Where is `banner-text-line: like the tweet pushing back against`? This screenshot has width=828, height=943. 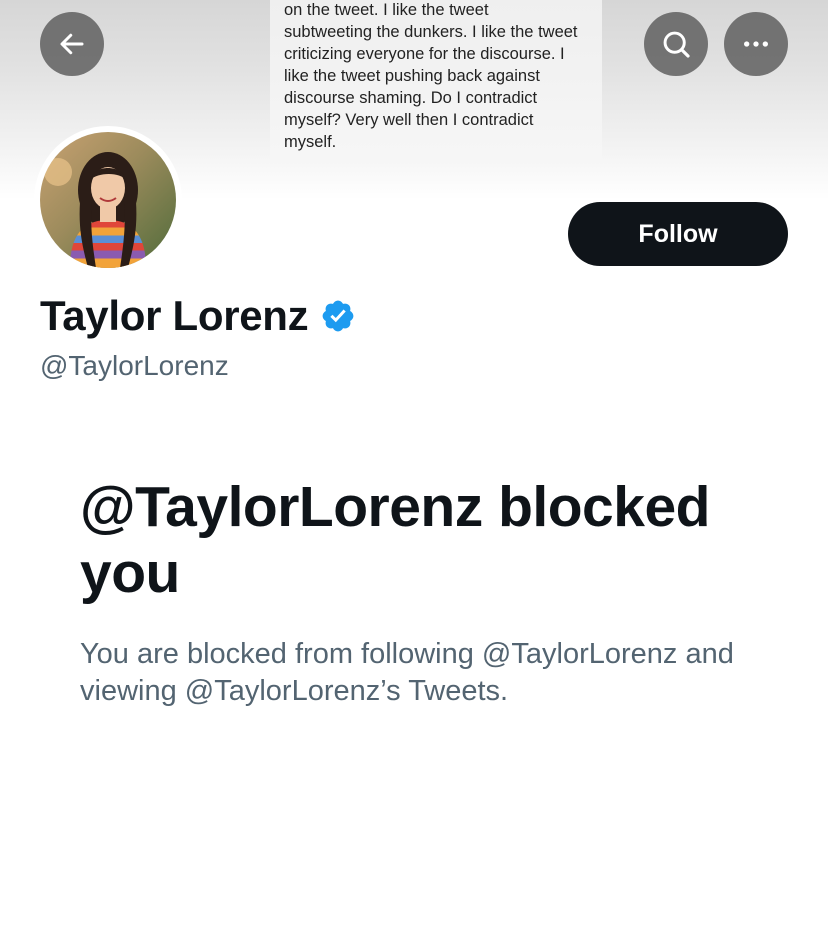
banner-text-line: like the tweet pushing back against is located at coordinates (412, 76).